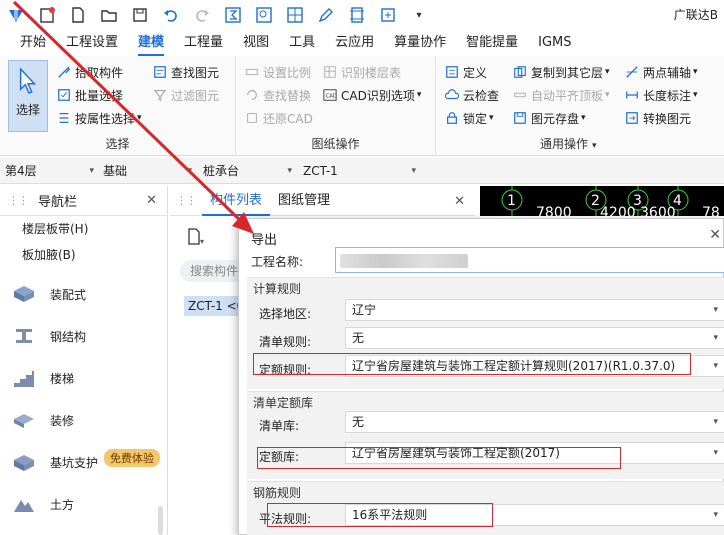 This screenshot has height=535, width=724. Describe the element at coordinates (185, 95) in the screenshot. I see `filter-entity-button: 过滤图元` at that location.